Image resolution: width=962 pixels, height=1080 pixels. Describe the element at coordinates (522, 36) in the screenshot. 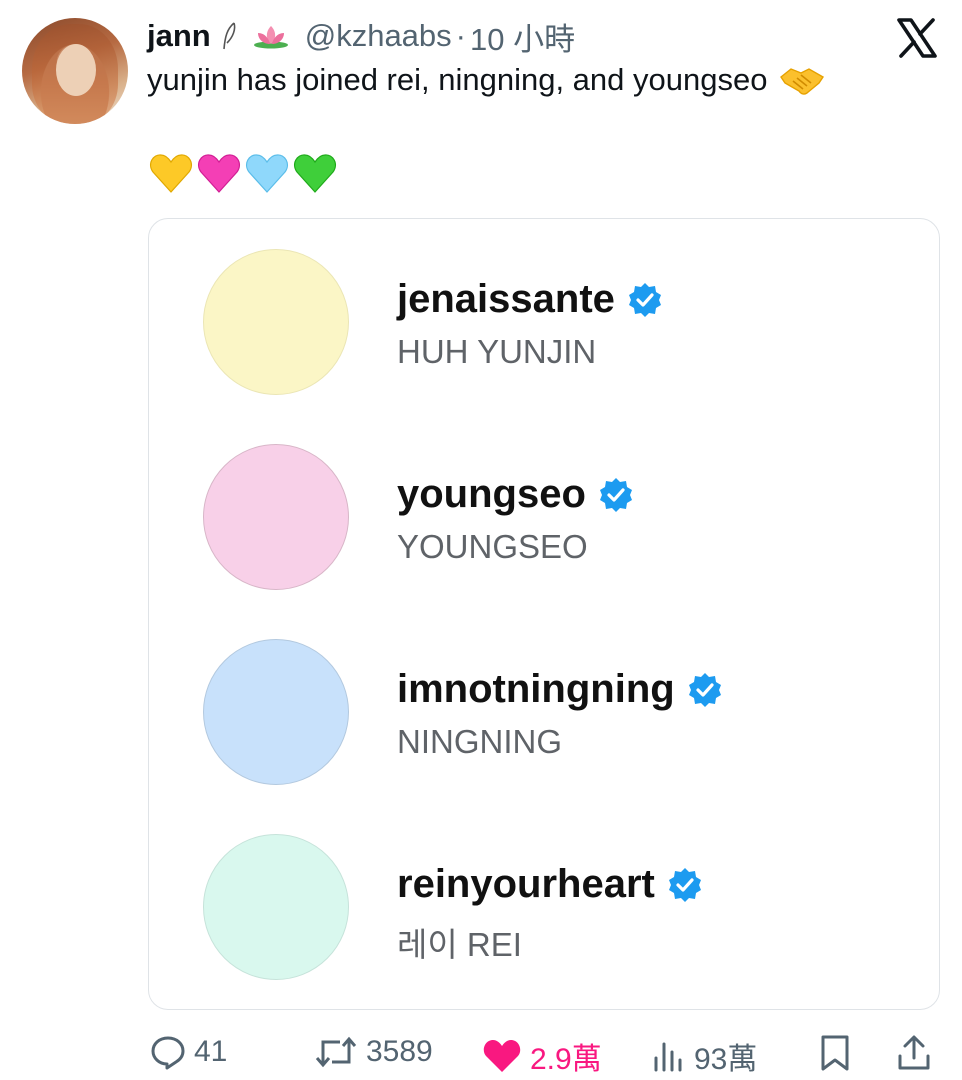

I see `tweet-timestamp: 10 小時` at that location.